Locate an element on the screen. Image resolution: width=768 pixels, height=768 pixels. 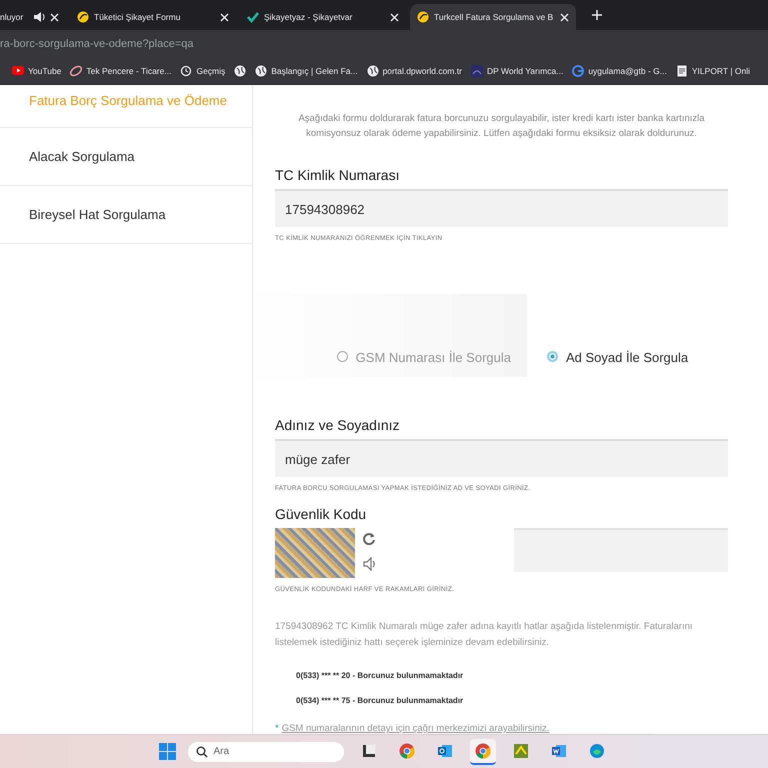
browser-tab: Turkcell Fatura Sorgulama ve B is located at coordinates (493, 17).